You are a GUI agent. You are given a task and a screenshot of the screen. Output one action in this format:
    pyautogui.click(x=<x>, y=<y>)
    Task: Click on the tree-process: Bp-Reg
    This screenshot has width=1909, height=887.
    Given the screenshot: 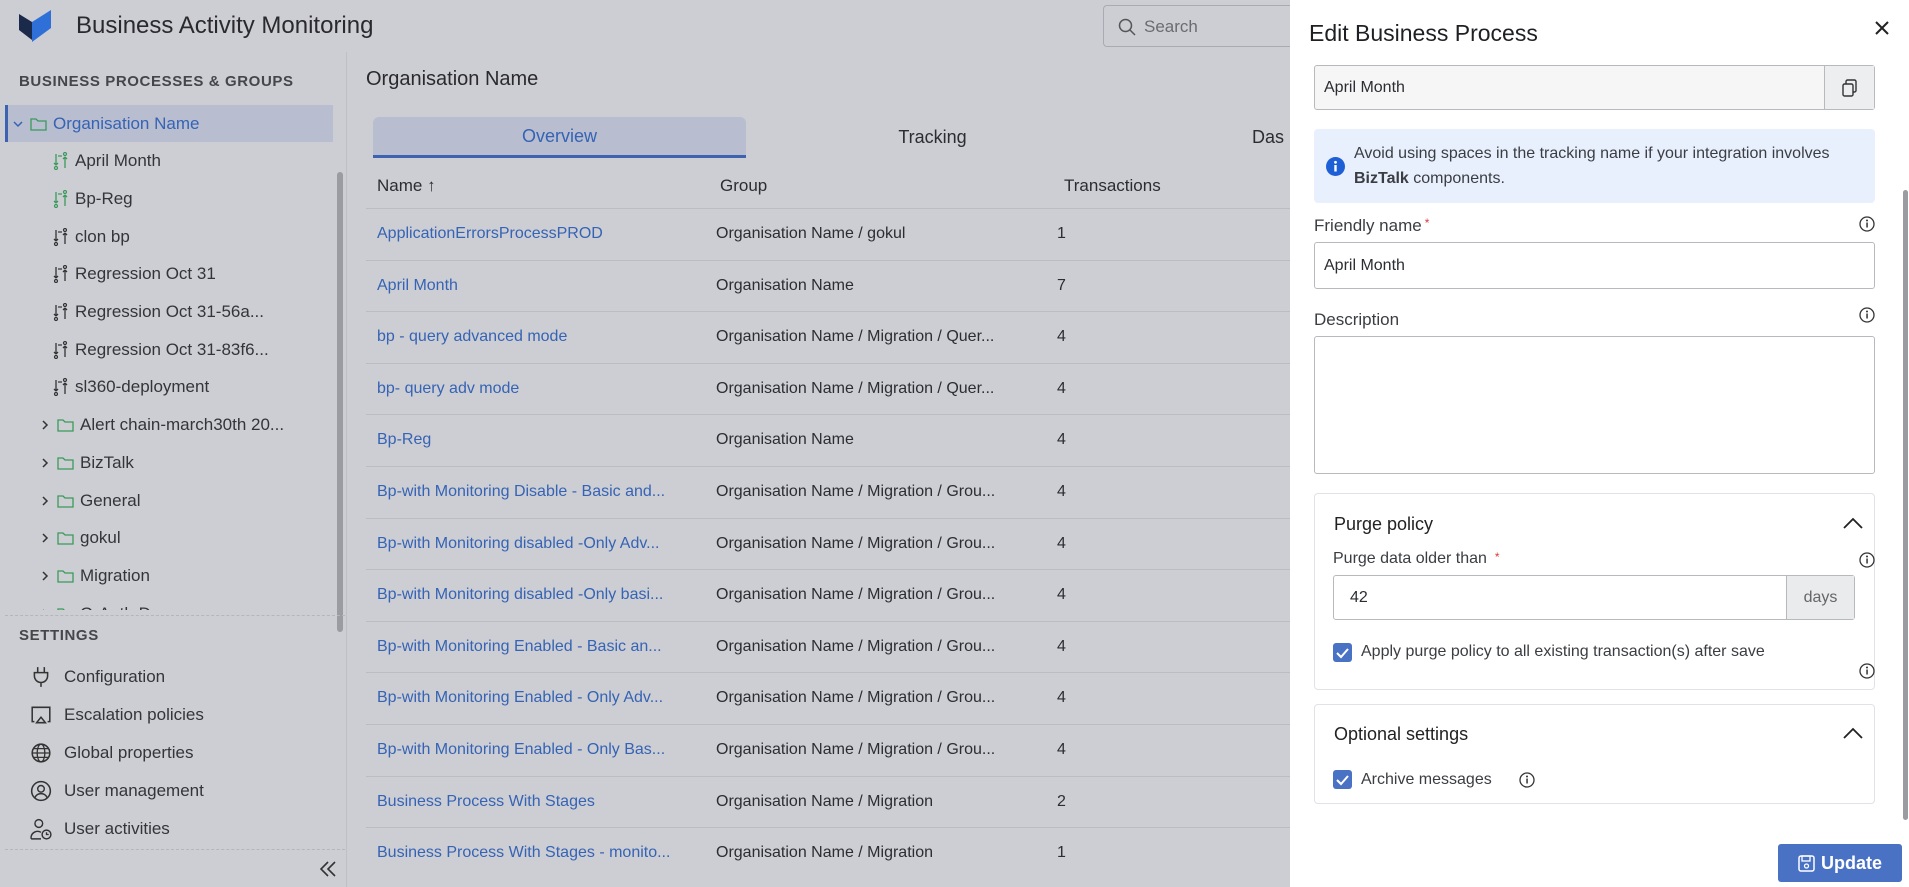 What is the action you would take?
    pyautogui.click(x=169, y=198)
    